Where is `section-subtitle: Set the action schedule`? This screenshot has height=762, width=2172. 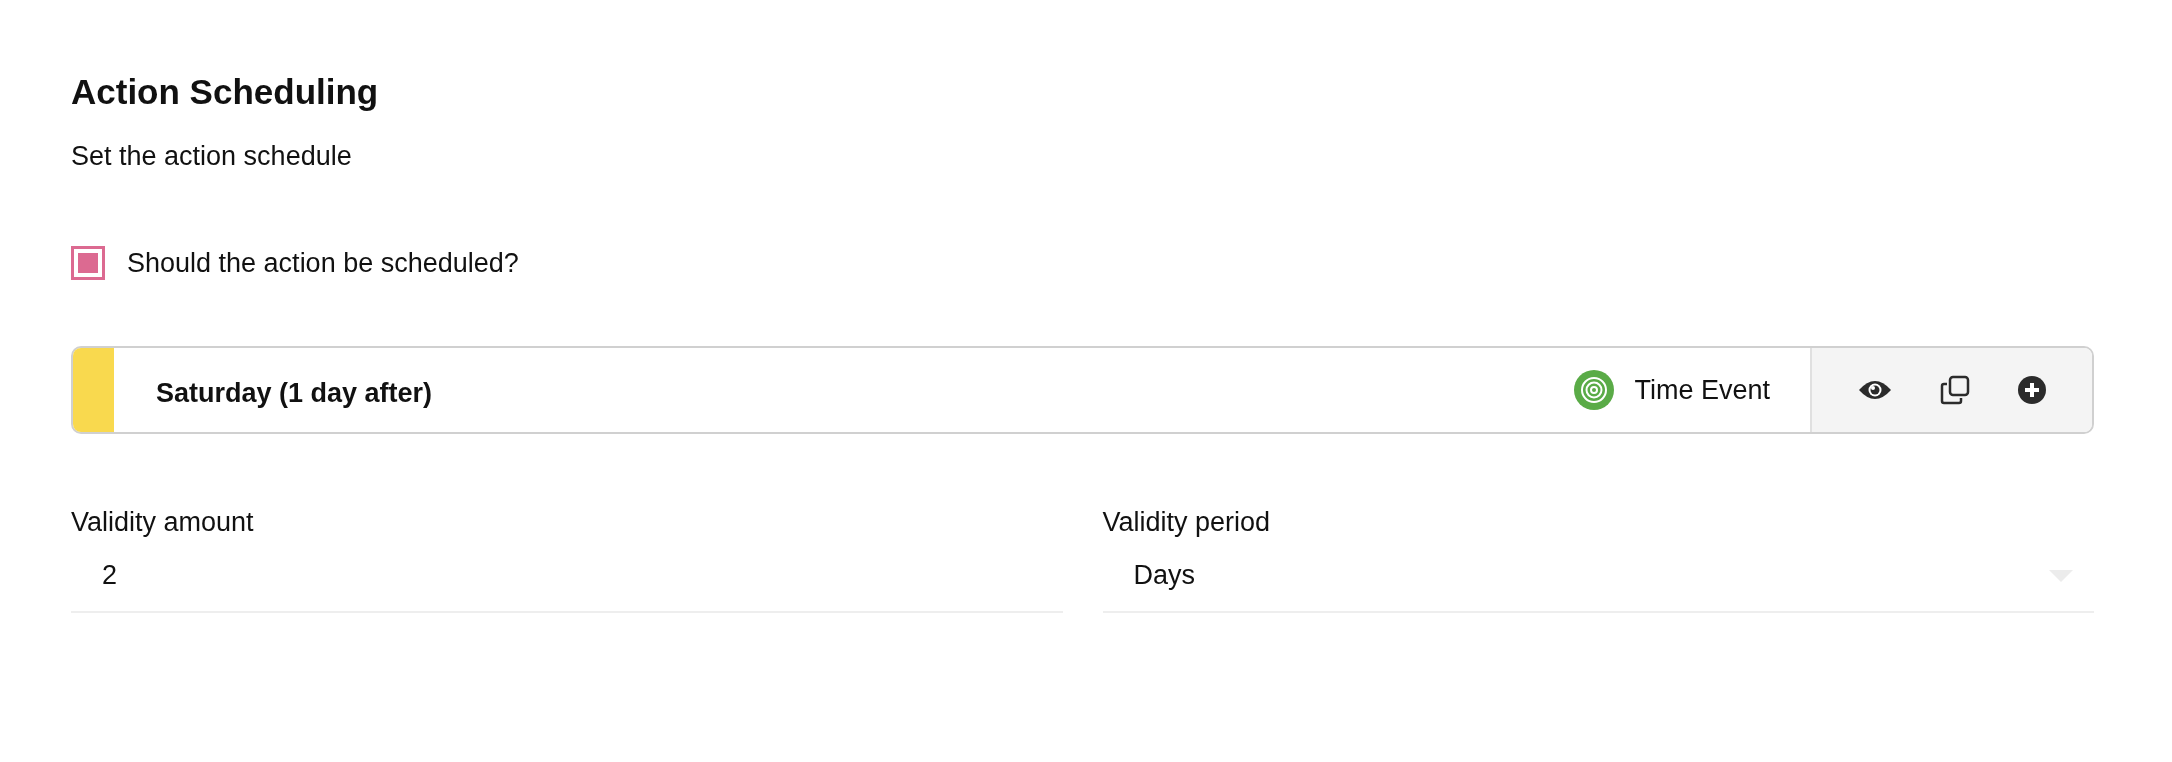 section-subtitle: Set the action schedule is located at coordinates (212, 156).